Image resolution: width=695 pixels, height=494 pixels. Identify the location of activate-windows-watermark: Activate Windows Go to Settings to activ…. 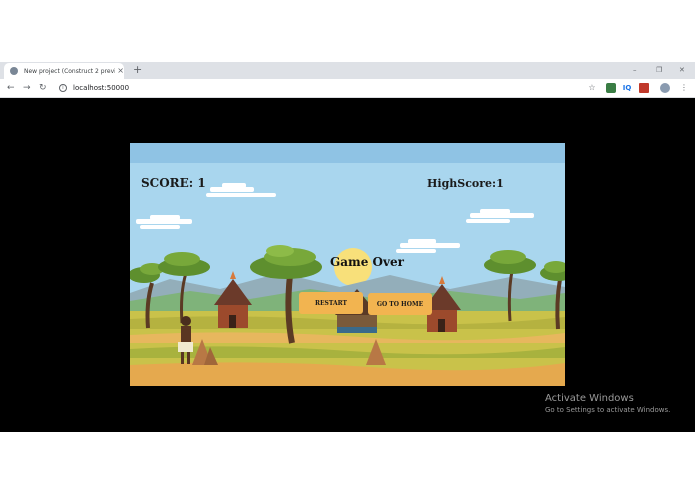
(607, 403).